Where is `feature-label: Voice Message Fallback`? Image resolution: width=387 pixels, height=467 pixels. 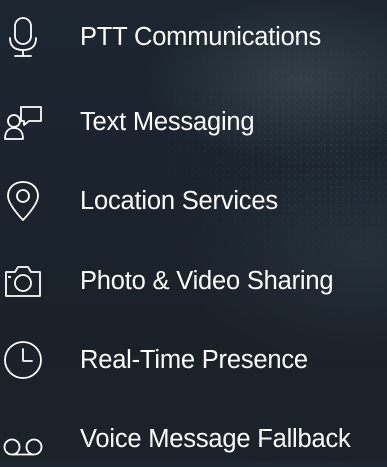
feature-label: Voice Message Fallback is located at coordinates (215, 439).